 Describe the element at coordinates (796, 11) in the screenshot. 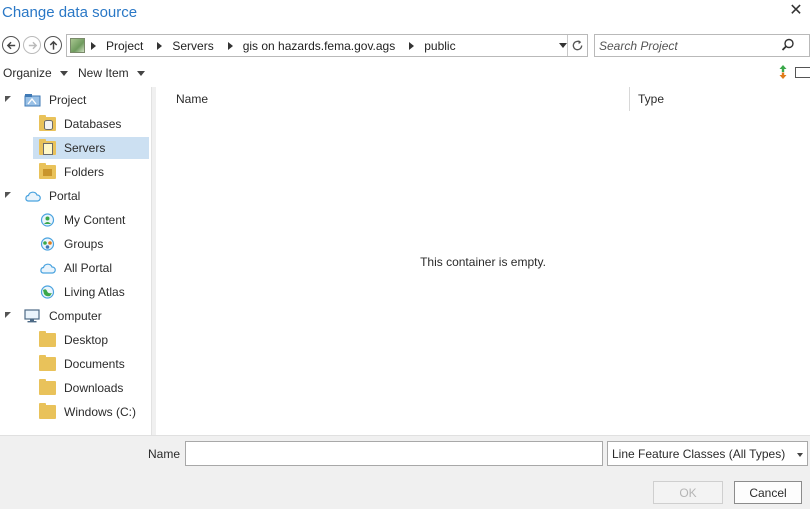

I see `close-icon: ✕` at that location.